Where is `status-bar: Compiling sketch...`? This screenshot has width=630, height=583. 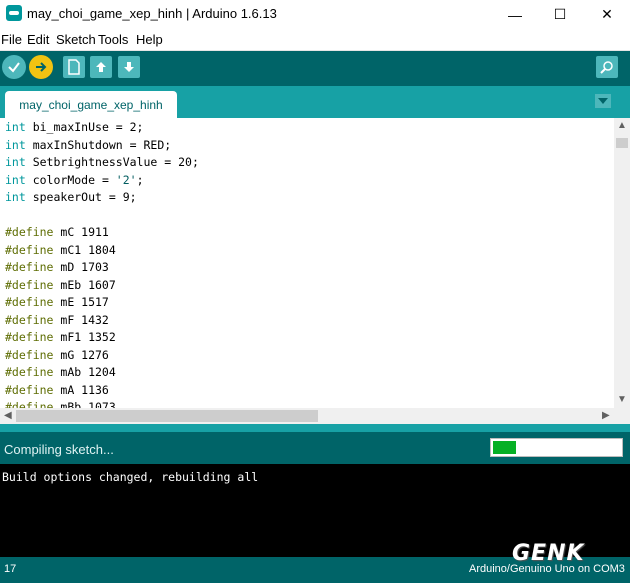
status-bar: Compiling sketch... is located at coordinates (315, 448).